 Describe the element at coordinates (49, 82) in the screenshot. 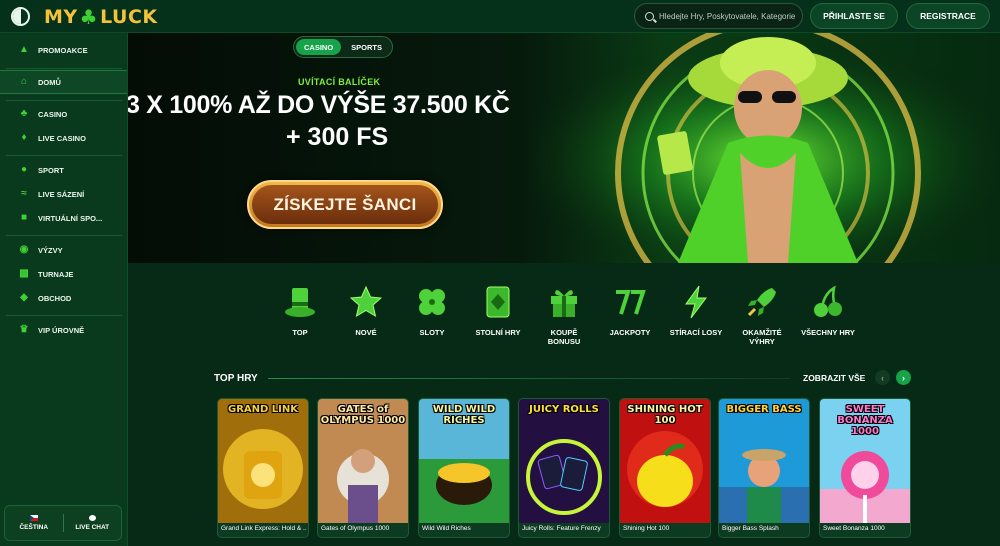

I see `sidebar-item-label: DOMŮ` at that location.